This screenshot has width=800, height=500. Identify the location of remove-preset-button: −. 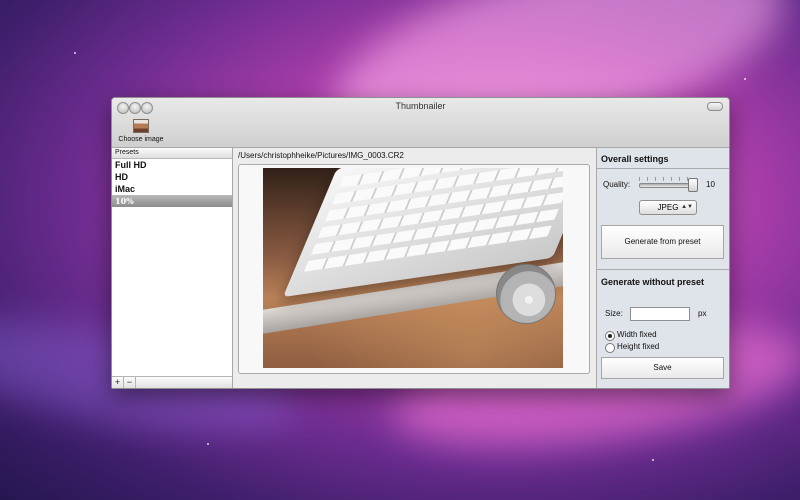
(130, 382).